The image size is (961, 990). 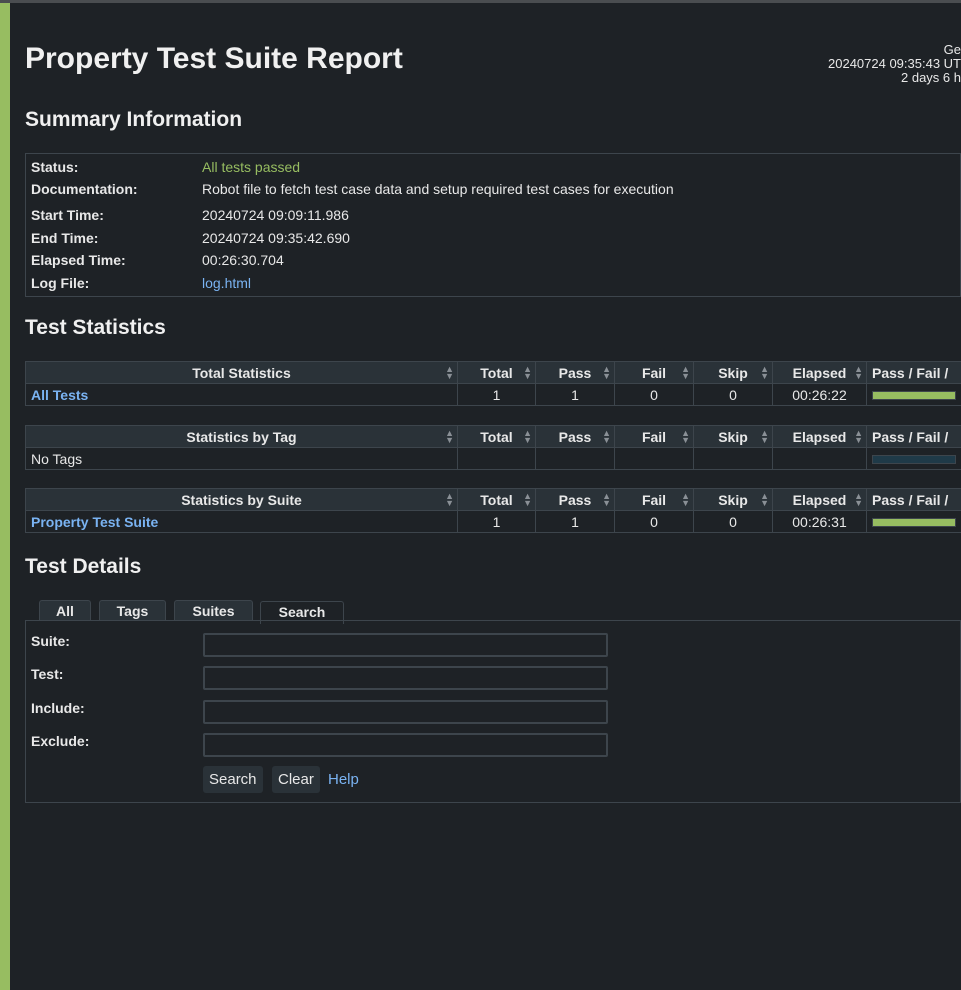 I want to click on stat-total, so click(x=496, y=458).